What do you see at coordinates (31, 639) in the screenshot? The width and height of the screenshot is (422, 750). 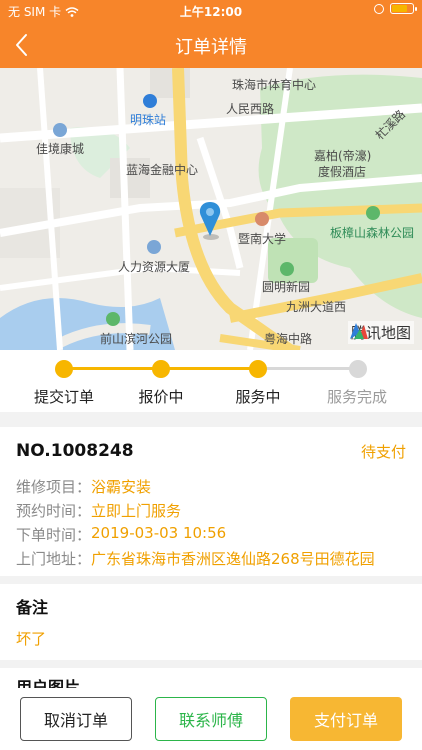 I see `remark-text: 坏了` at bounding box center [31, 639].